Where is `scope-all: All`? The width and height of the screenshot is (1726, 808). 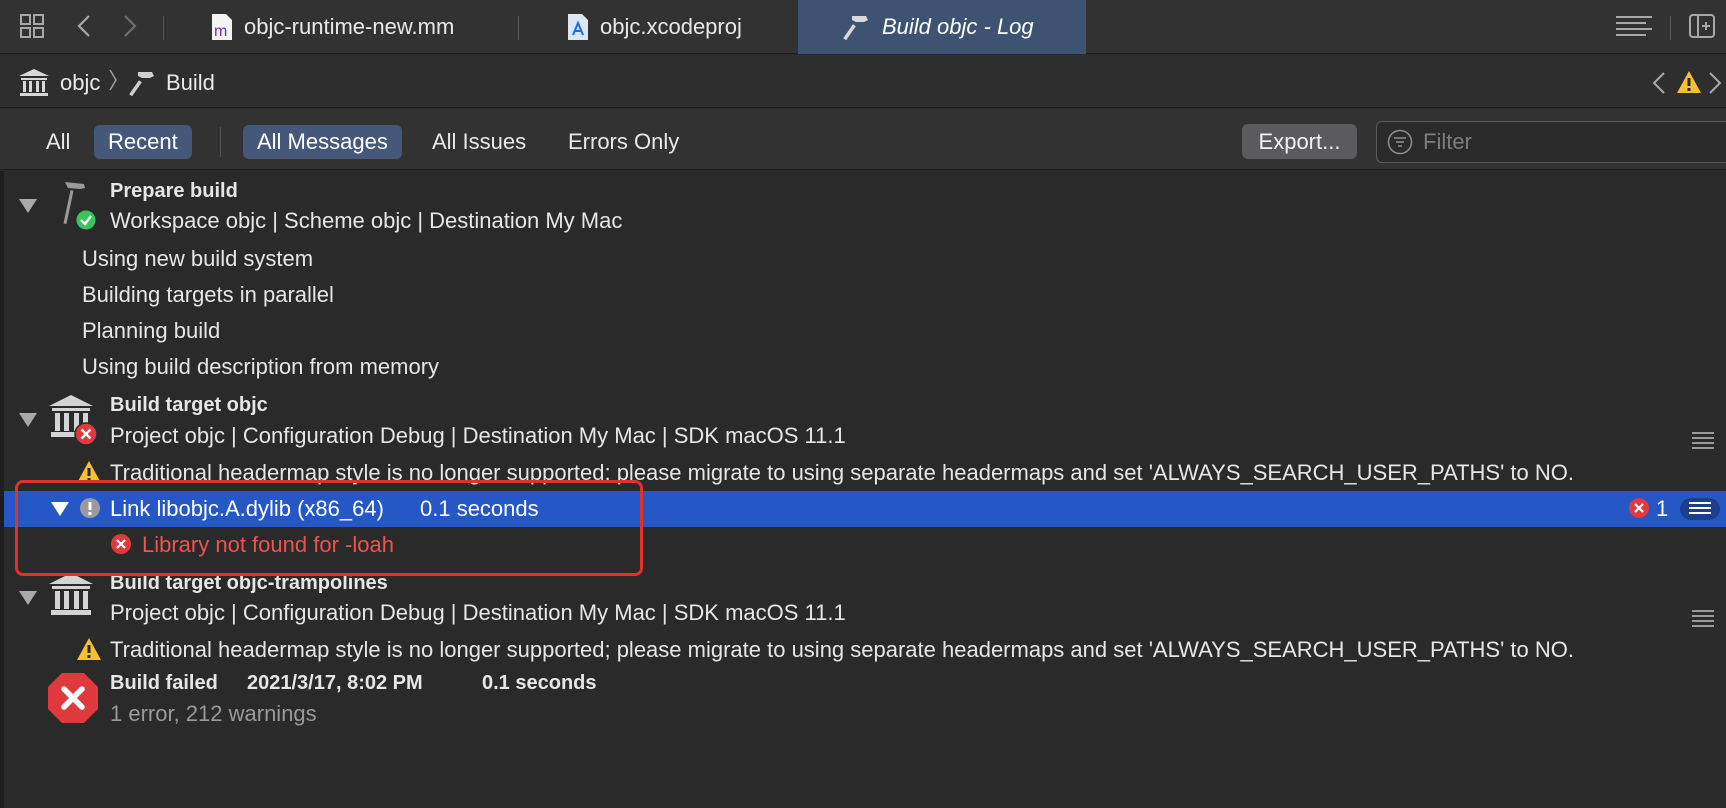 scope-all: All is located at coordinates (58, 142).